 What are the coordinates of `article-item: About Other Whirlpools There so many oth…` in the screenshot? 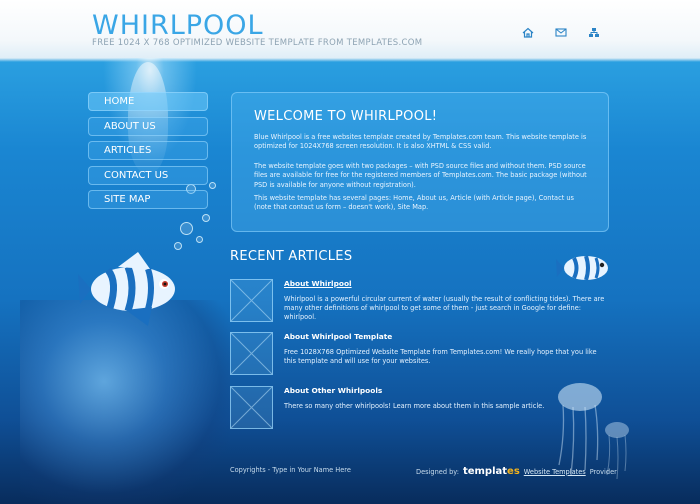 It's located at (420, 408).